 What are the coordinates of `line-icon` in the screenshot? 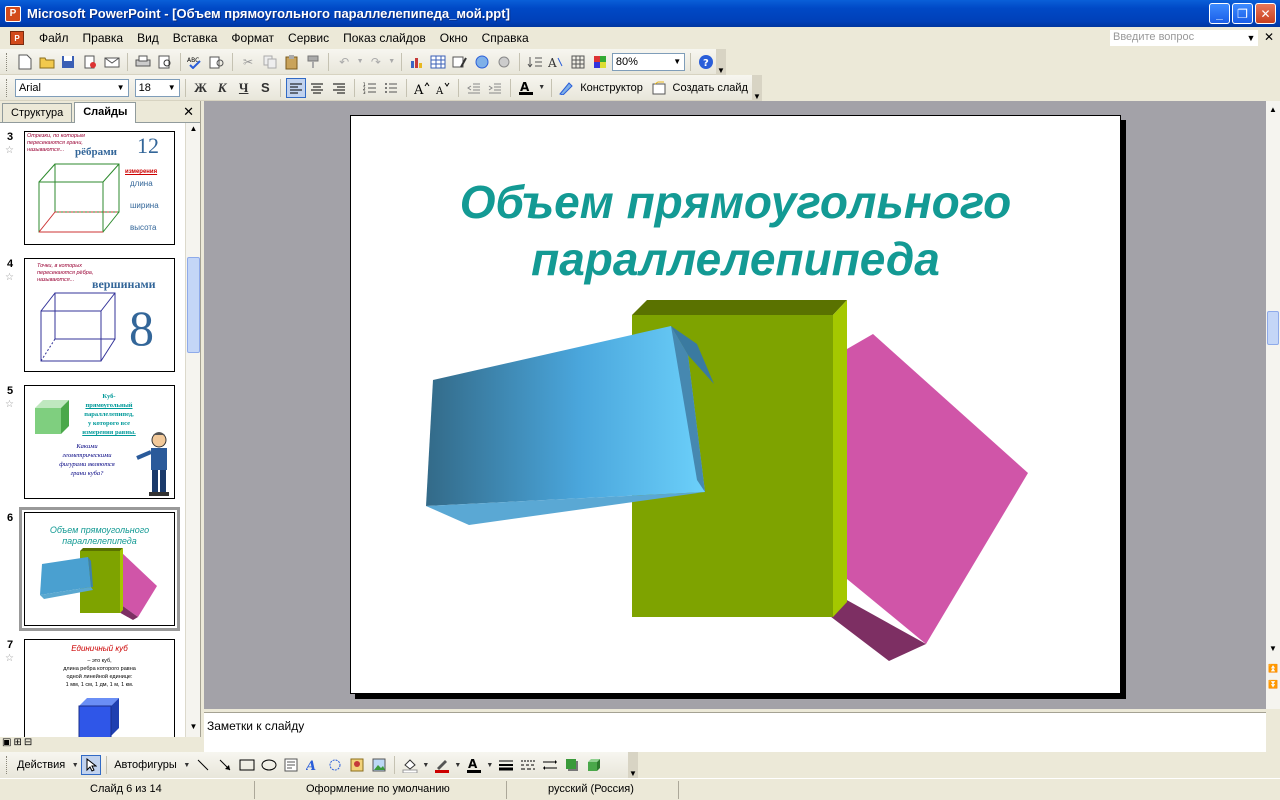 It's located at (203, 765).